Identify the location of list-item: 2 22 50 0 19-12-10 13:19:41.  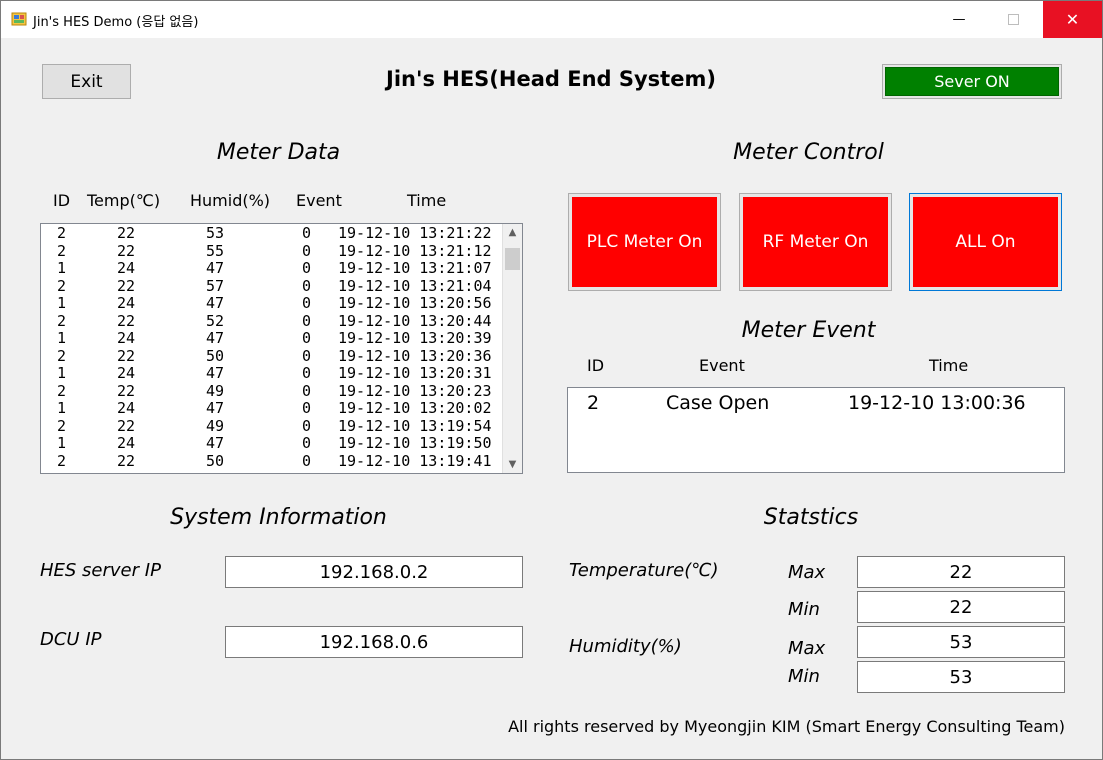
(272, 461).